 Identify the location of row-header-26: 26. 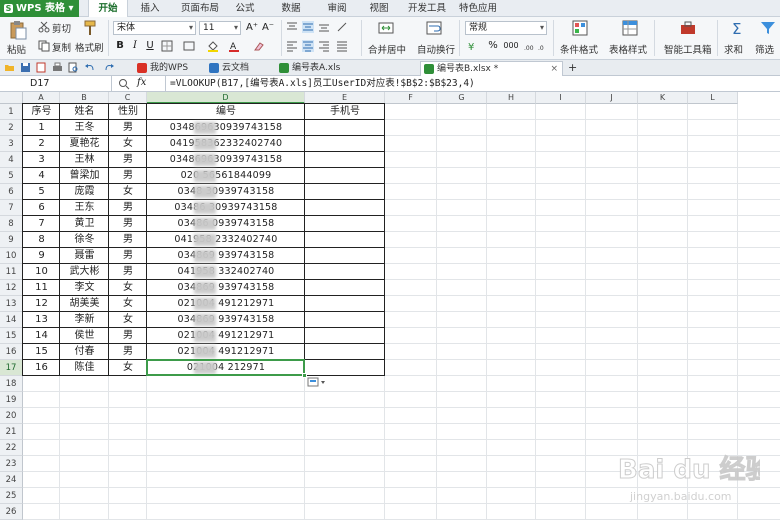
(11, 512).